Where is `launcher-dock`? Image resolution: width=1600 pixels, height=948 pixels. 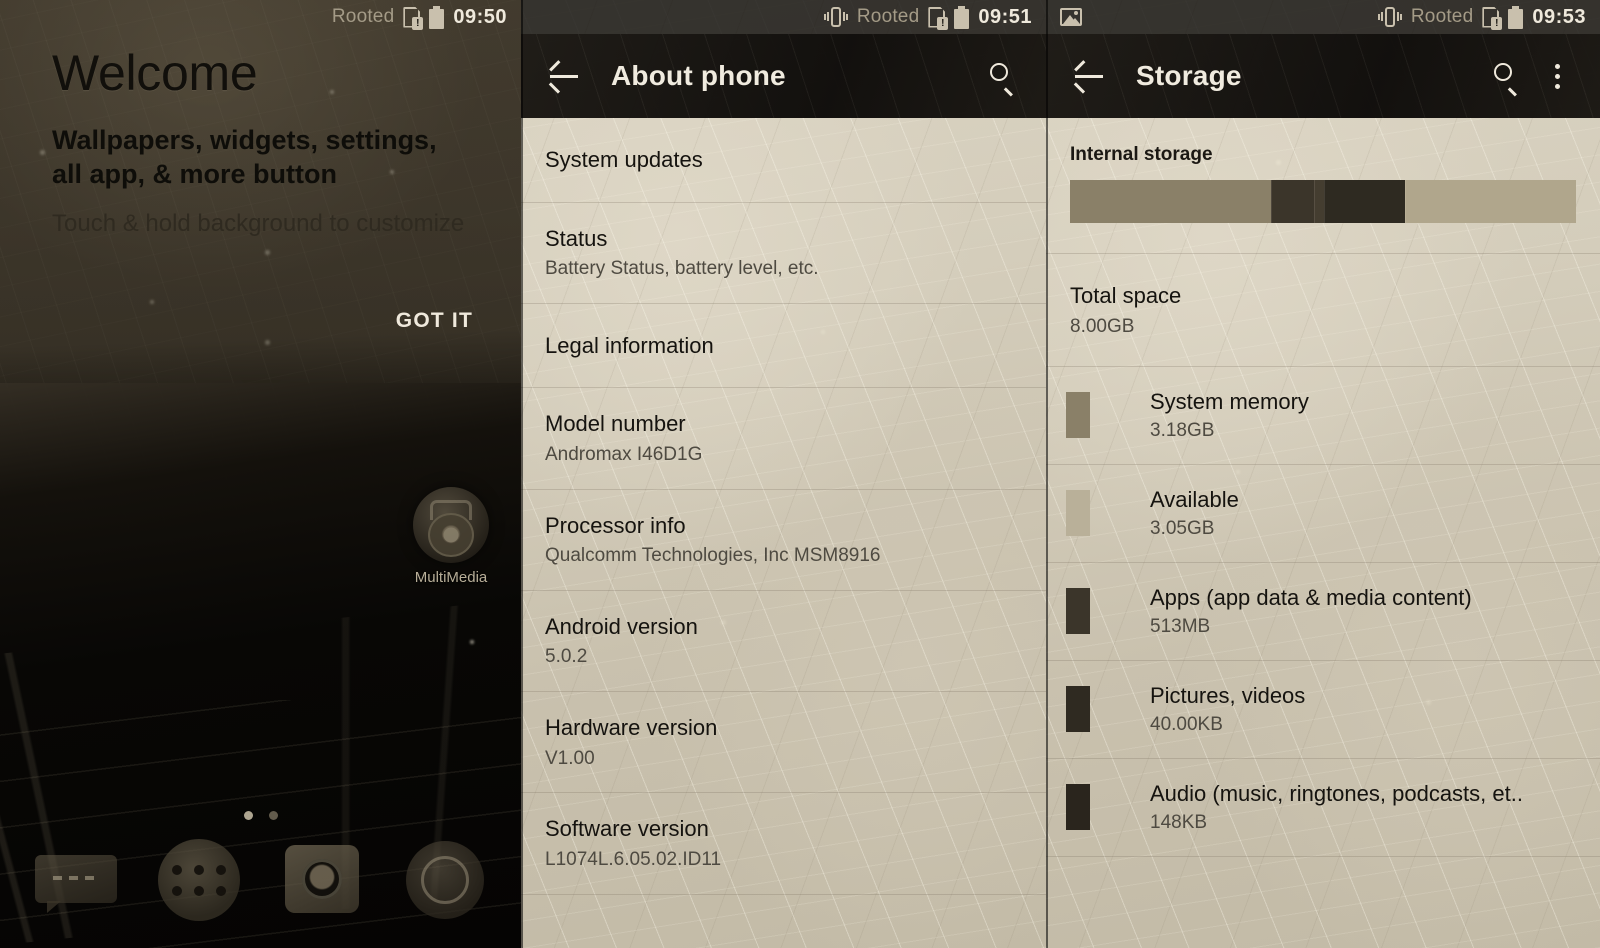
launcher-dock is located at coordinates (260, 884).